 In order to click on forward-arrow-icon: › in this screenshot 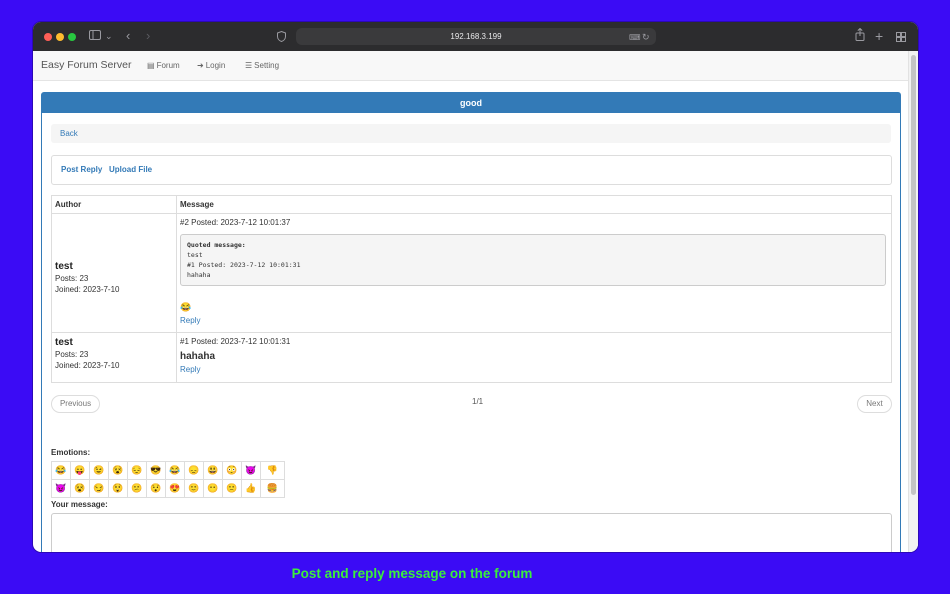, I will do `click(148, 36)`.